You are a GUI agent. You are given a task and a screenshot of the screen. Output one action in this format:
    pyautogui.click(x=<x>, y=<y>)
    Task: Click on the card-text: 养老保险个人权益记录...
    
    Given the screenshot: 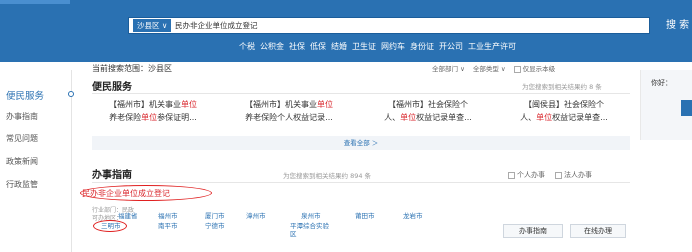 What is the action you would take?
    pyautogui.click(x=289, y=117)
    